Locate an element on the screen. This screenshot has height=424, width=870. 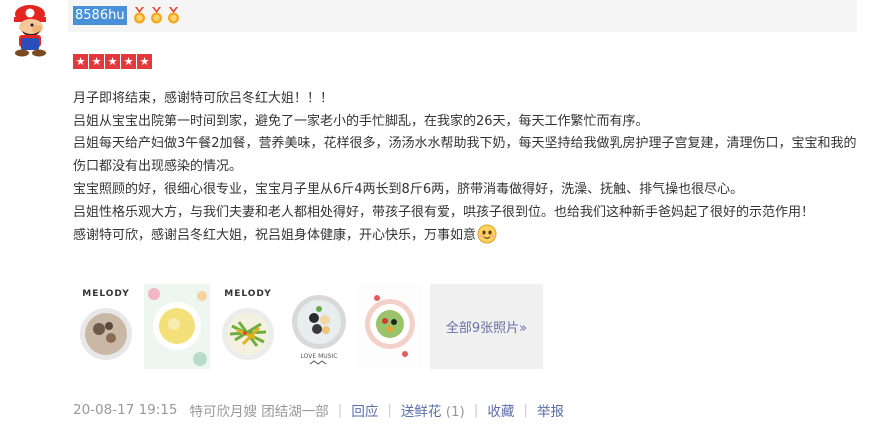
favorite-button: 收藏 is located at coordinates (500, 410).